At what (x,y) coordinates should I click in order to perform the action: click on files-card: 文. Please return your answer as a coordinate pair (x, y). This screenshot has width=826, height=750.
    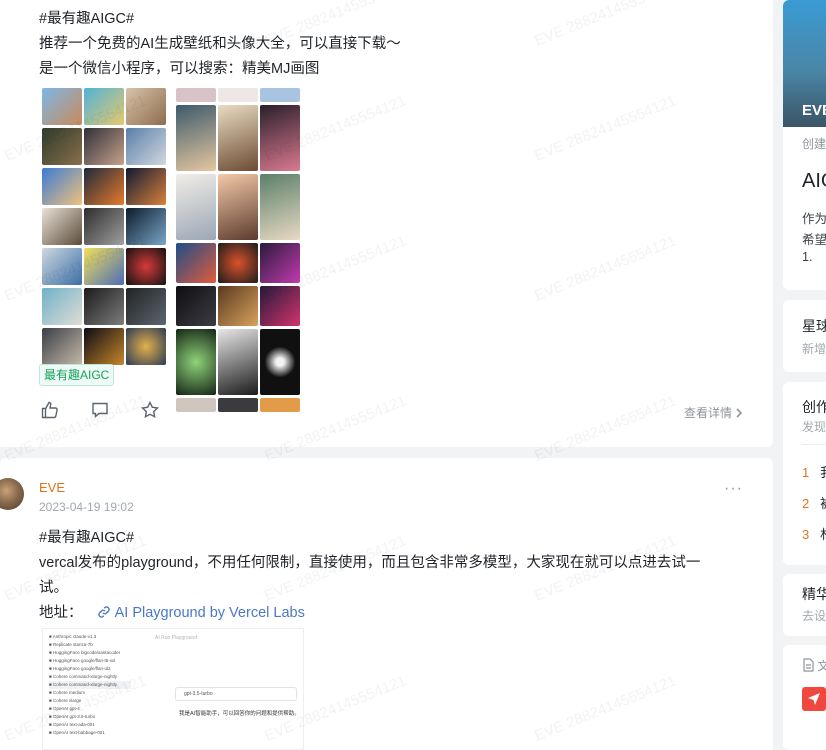
    Looking at the image, I should click on (804, 697).